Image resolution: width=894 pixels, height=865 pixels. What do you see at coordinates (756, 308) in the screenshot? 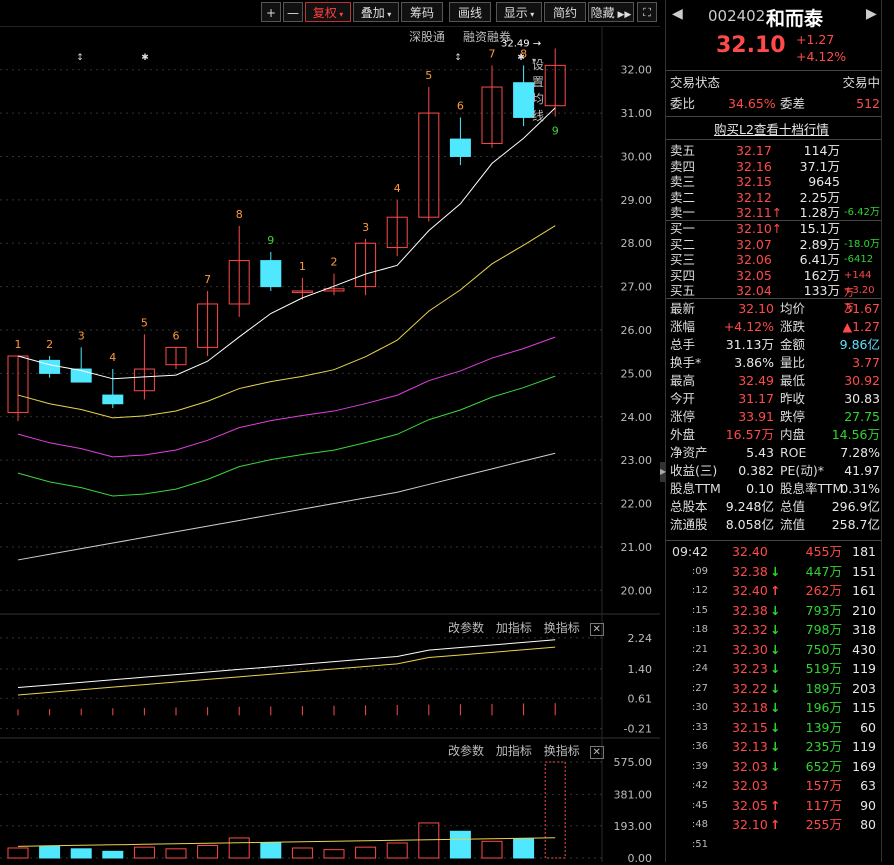
I see `stat-value: 32.10` at bounding box center [756, 308].